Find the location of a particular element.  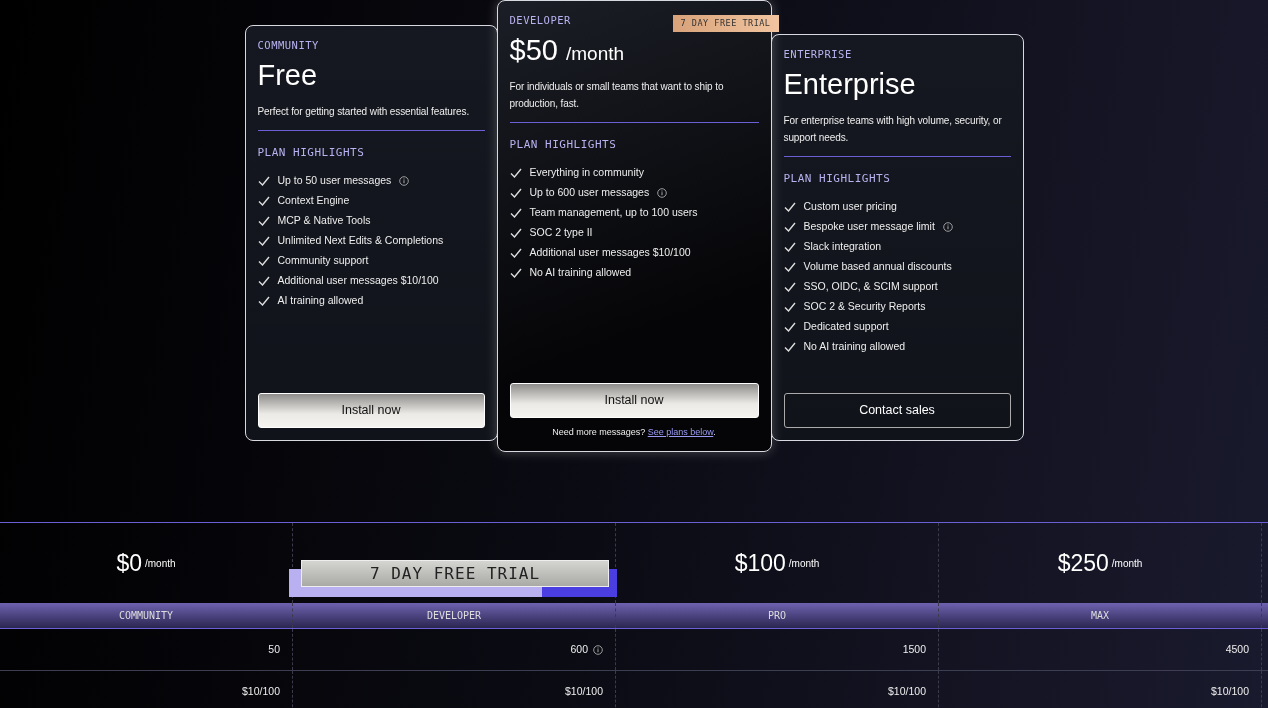

contact-button: Contact sales is located at coordinates (897, 410).